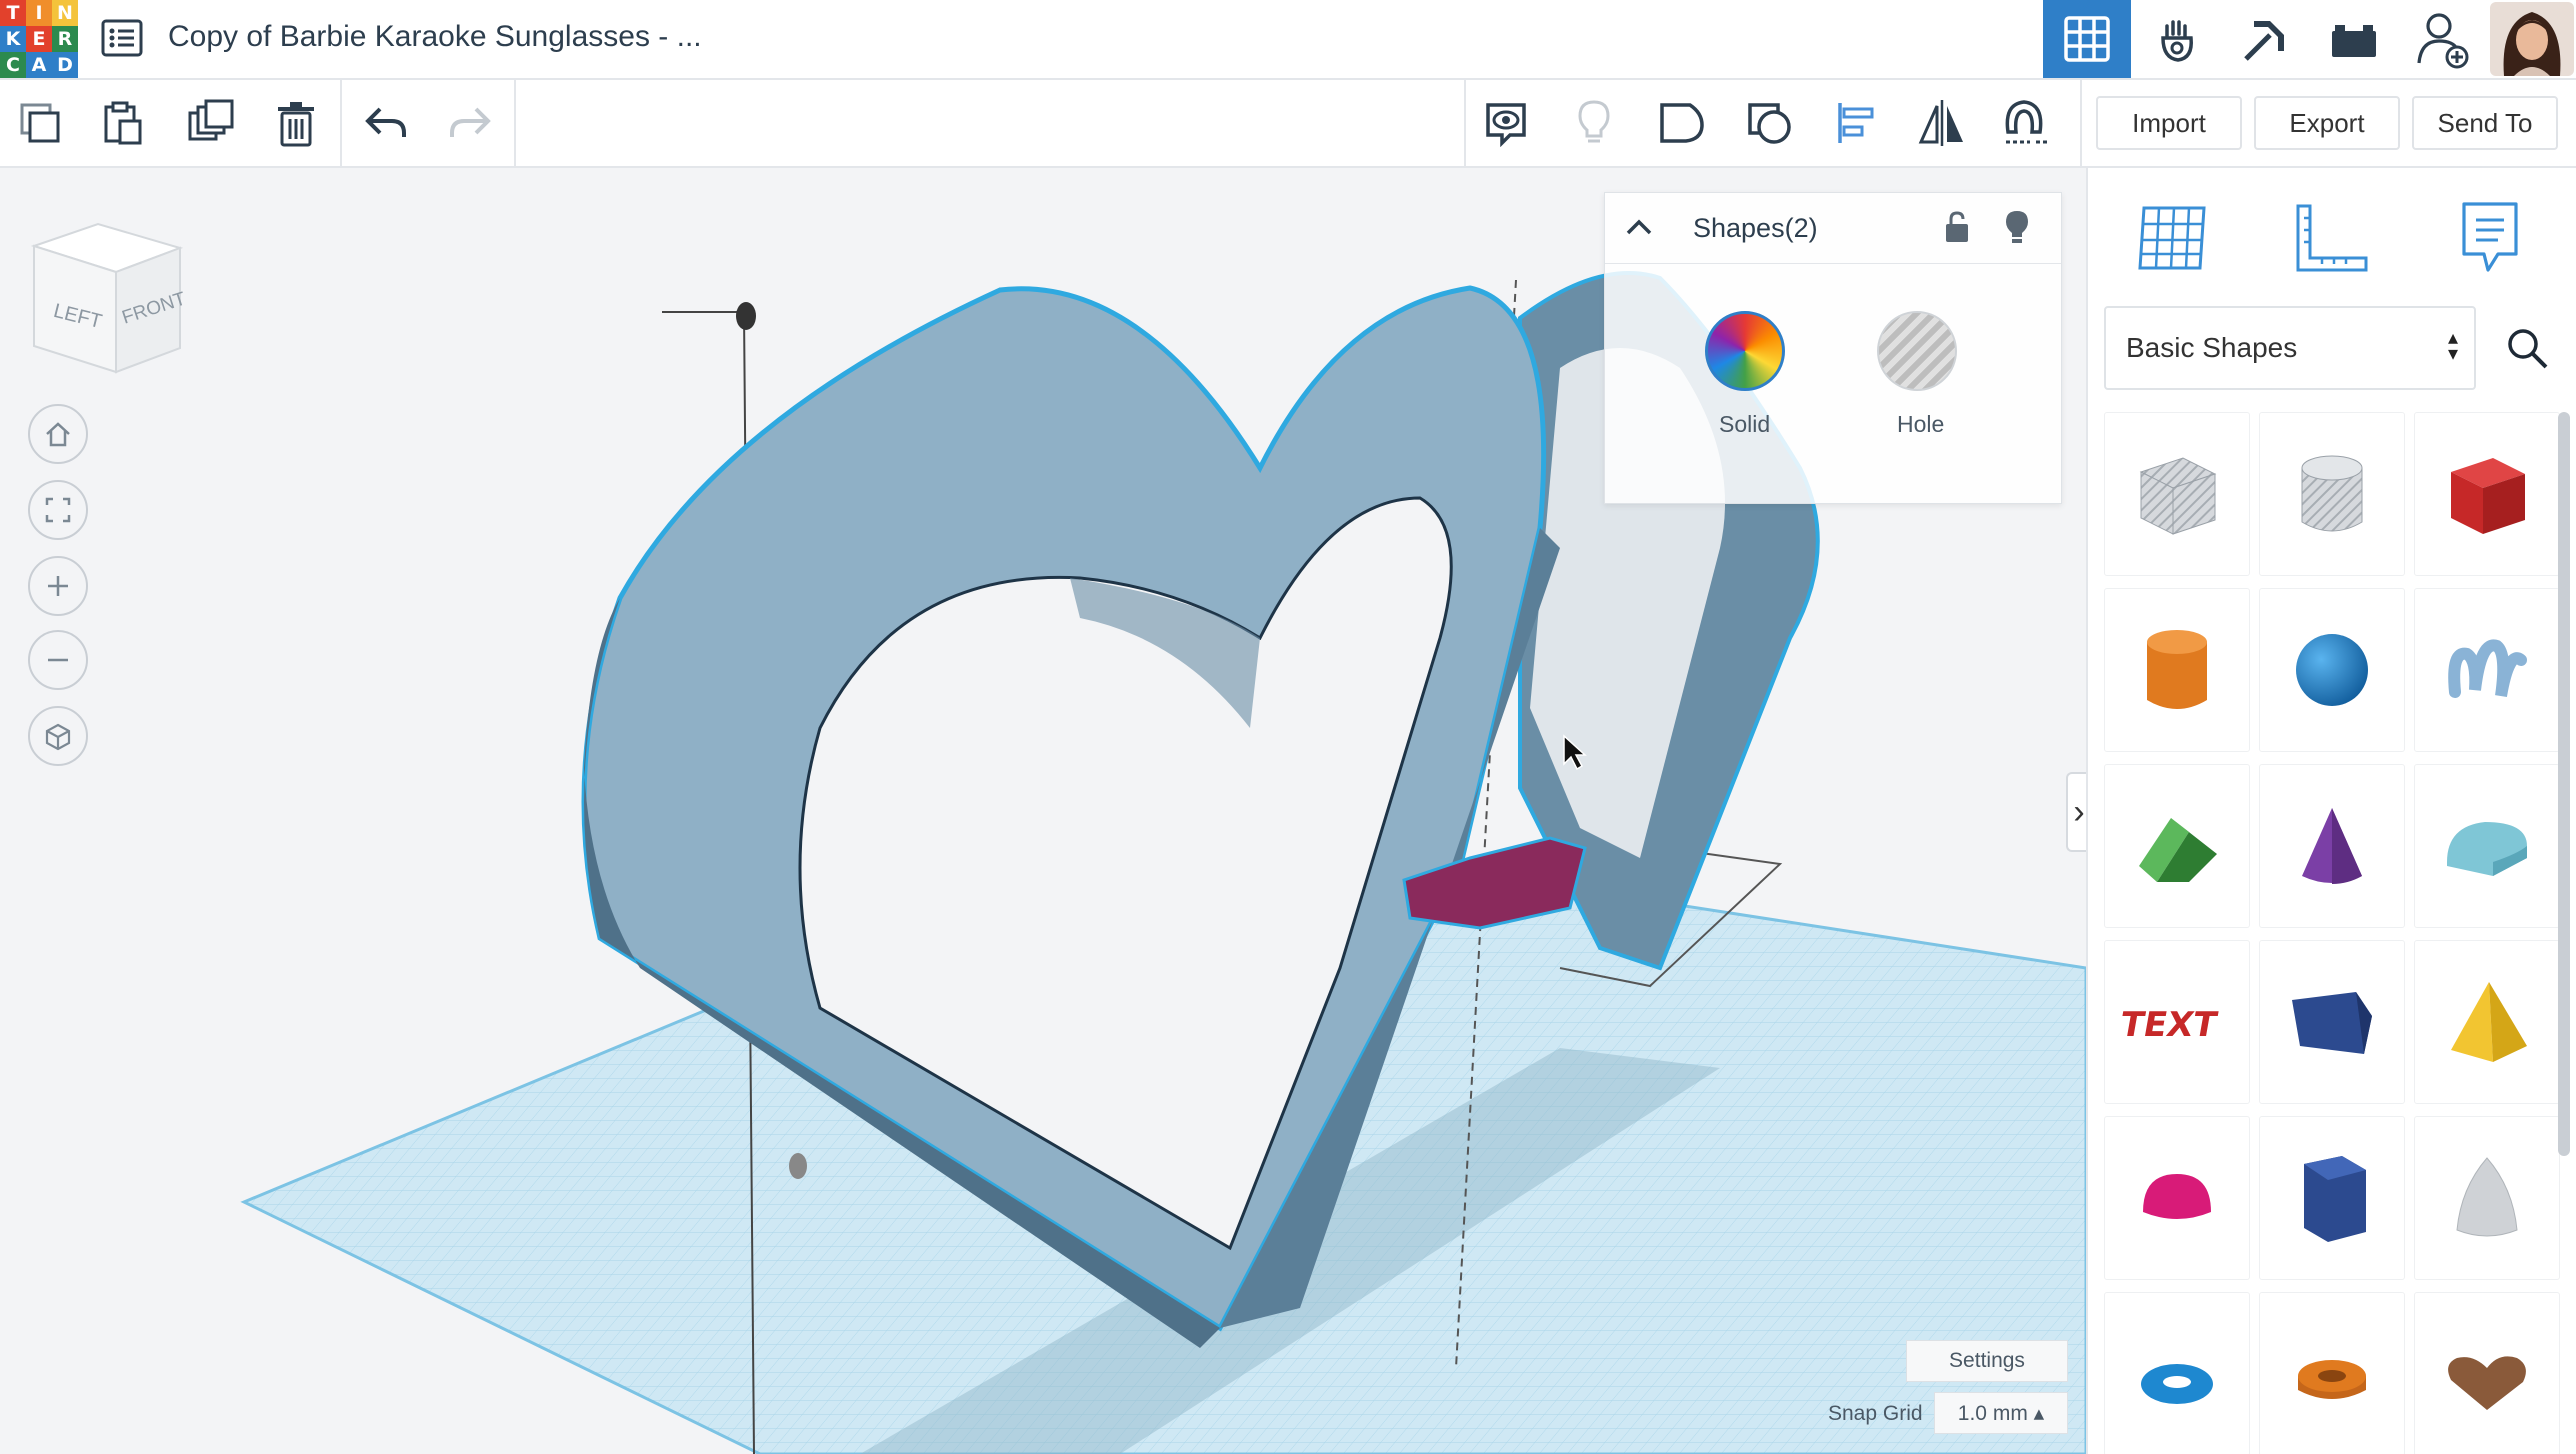  I want to click on inspector-header: Shapes(2), so click(1833, 228).